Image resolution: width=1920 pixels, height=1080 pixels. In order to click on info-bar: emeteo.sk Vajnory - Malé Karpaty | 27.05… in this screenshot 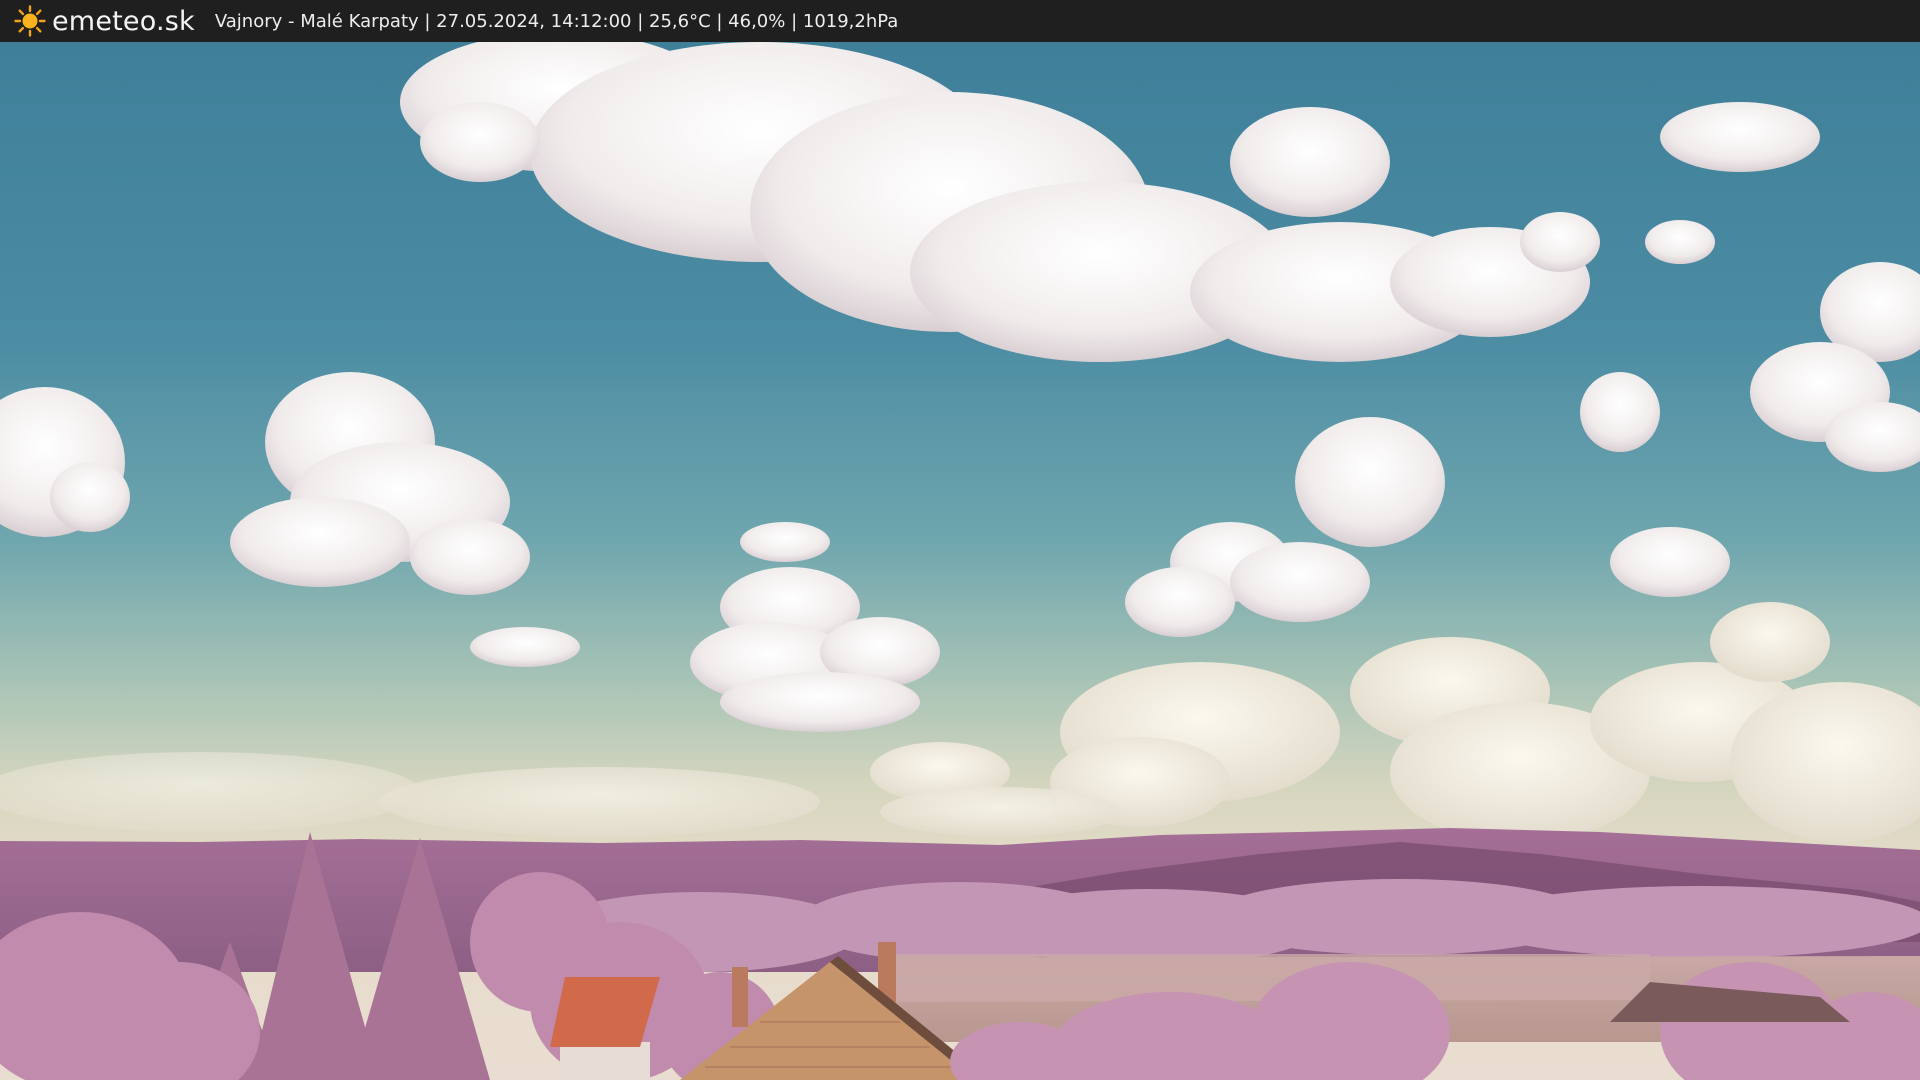, I will do `click(960, 21)`.